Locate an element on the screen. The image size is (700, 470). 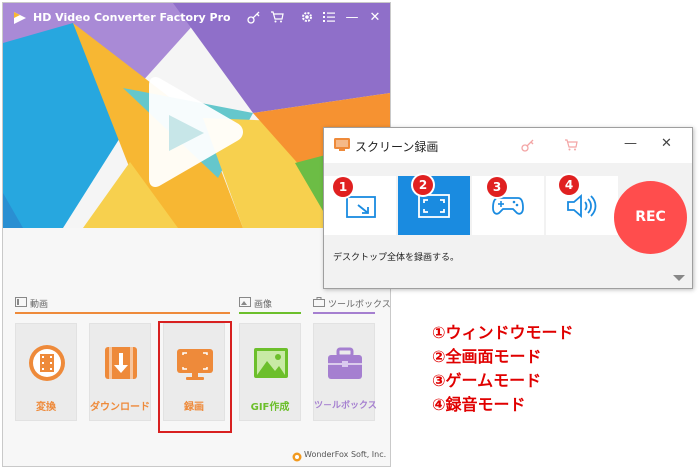
recorder-title: スクリーン録画 is located at coordinates (397, 147).